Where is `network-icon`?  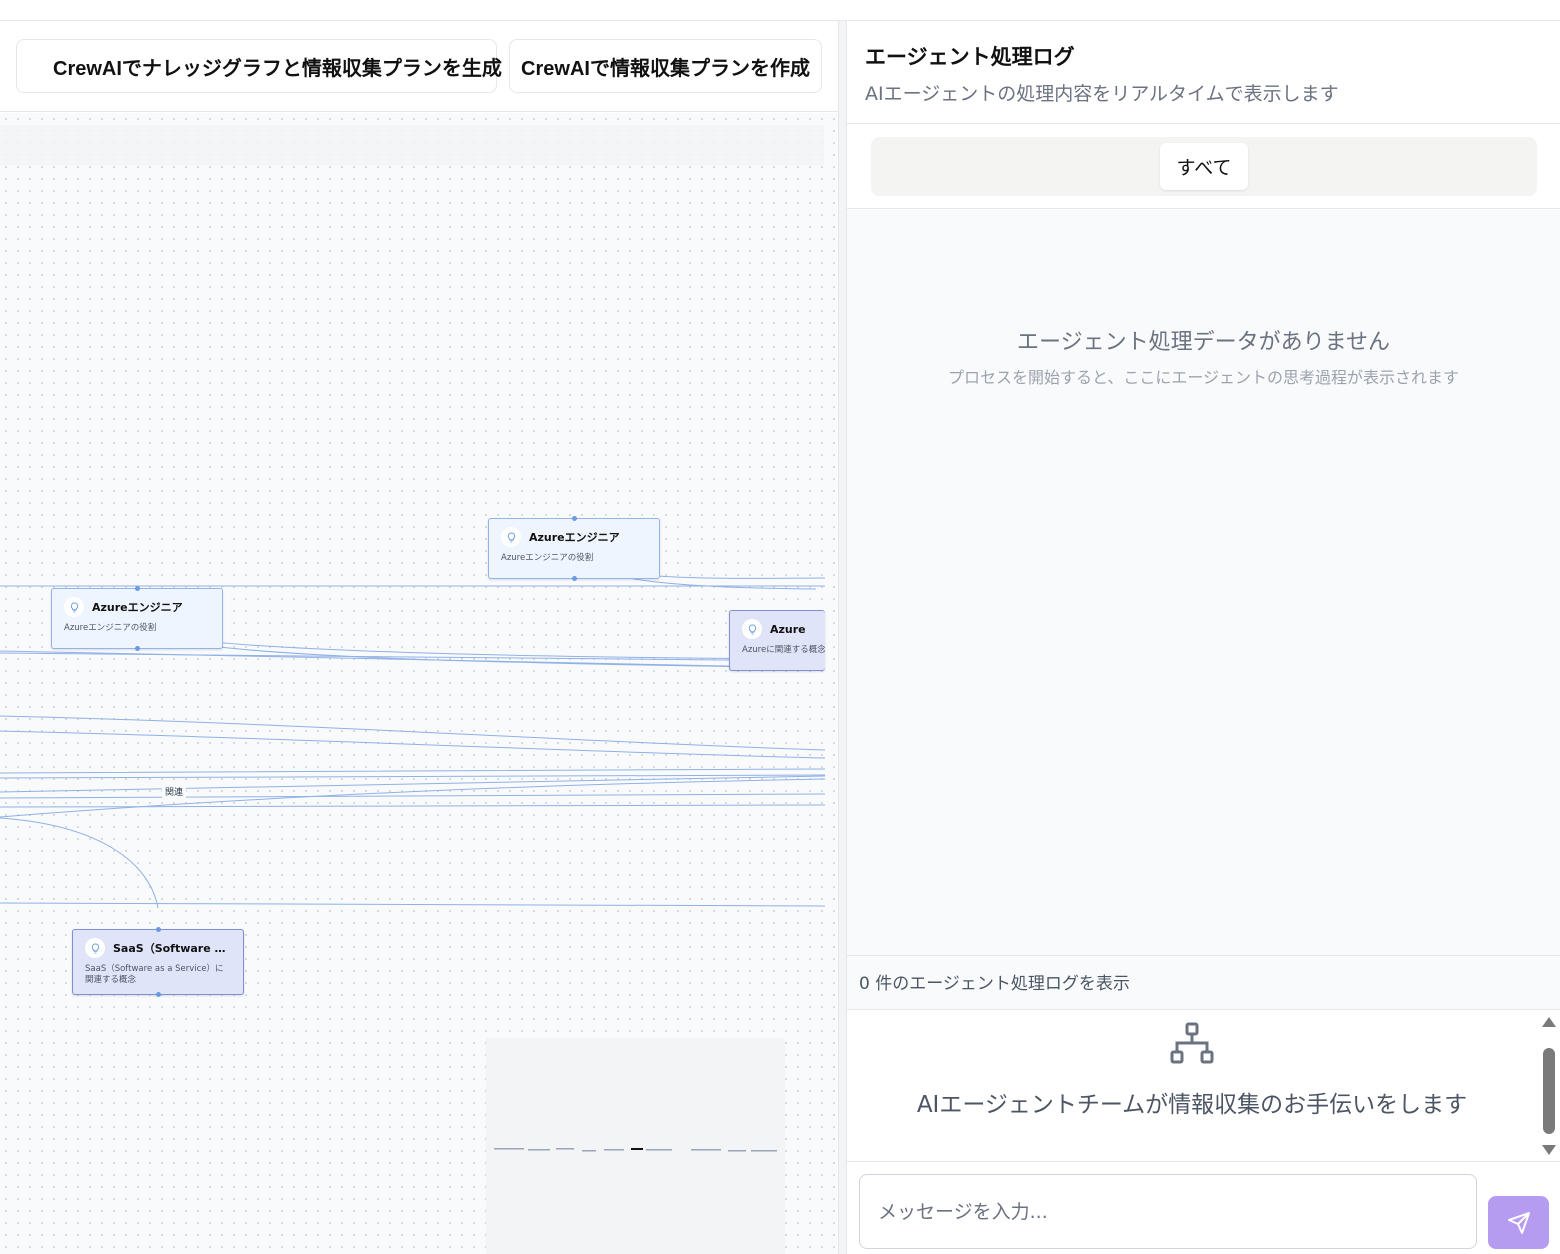
network-icon is located at coordinates (1192, 1043).